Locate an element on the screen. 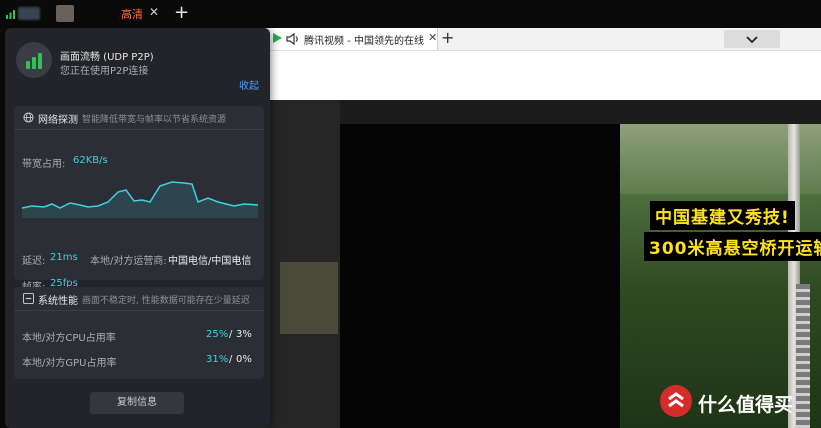 The image size is (821, 428). connection-subtitle: 您正在使用P2P连接 is located at coordinates (104, 71).